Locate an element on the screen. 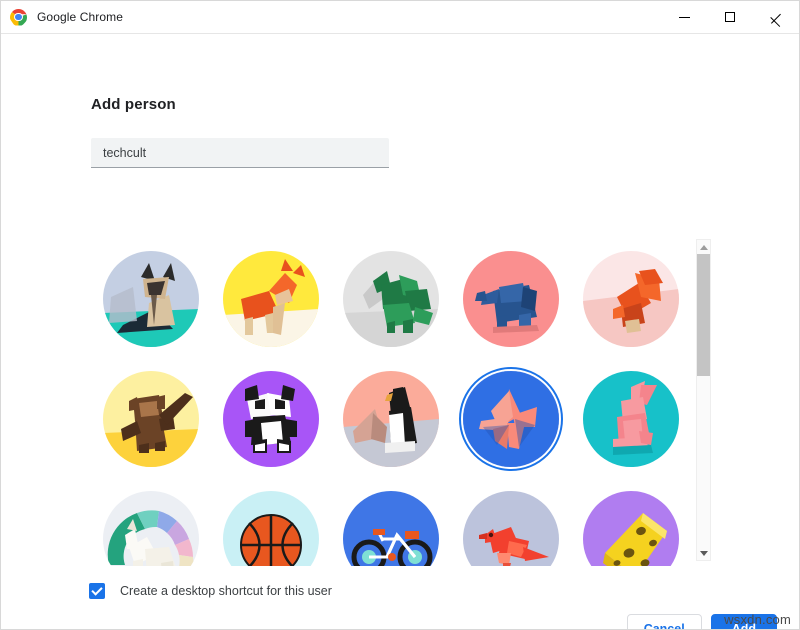 The height and width of the screenshot is (630, 800). avatar-option-unicorn is located at coordinates (151, 522).